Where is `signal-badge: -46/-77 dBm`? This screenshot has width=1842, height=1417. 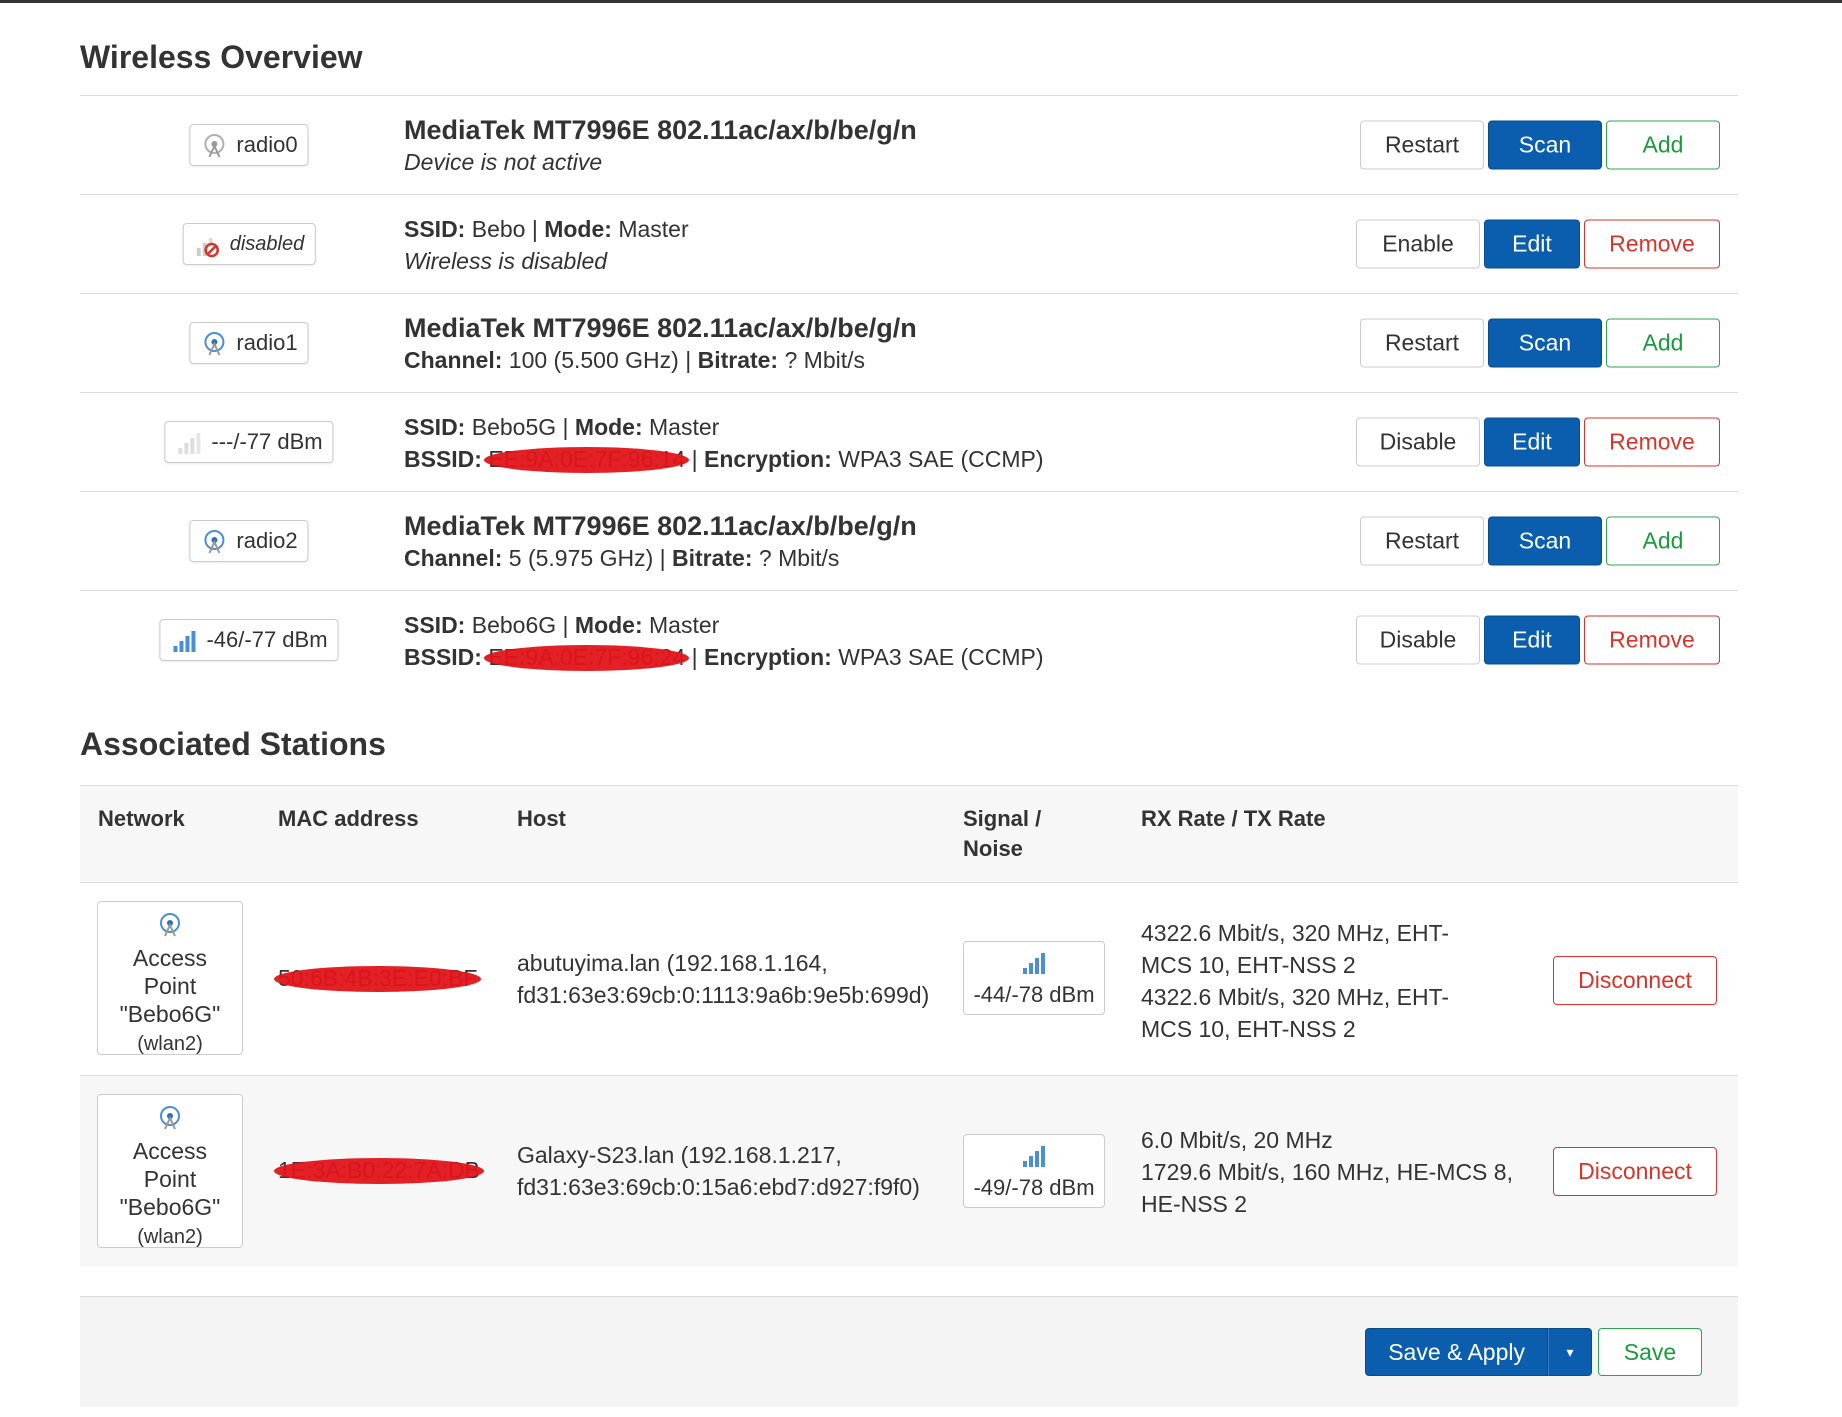 signal-badge: -46/-77 dBm is located at coordinates (249, 640).